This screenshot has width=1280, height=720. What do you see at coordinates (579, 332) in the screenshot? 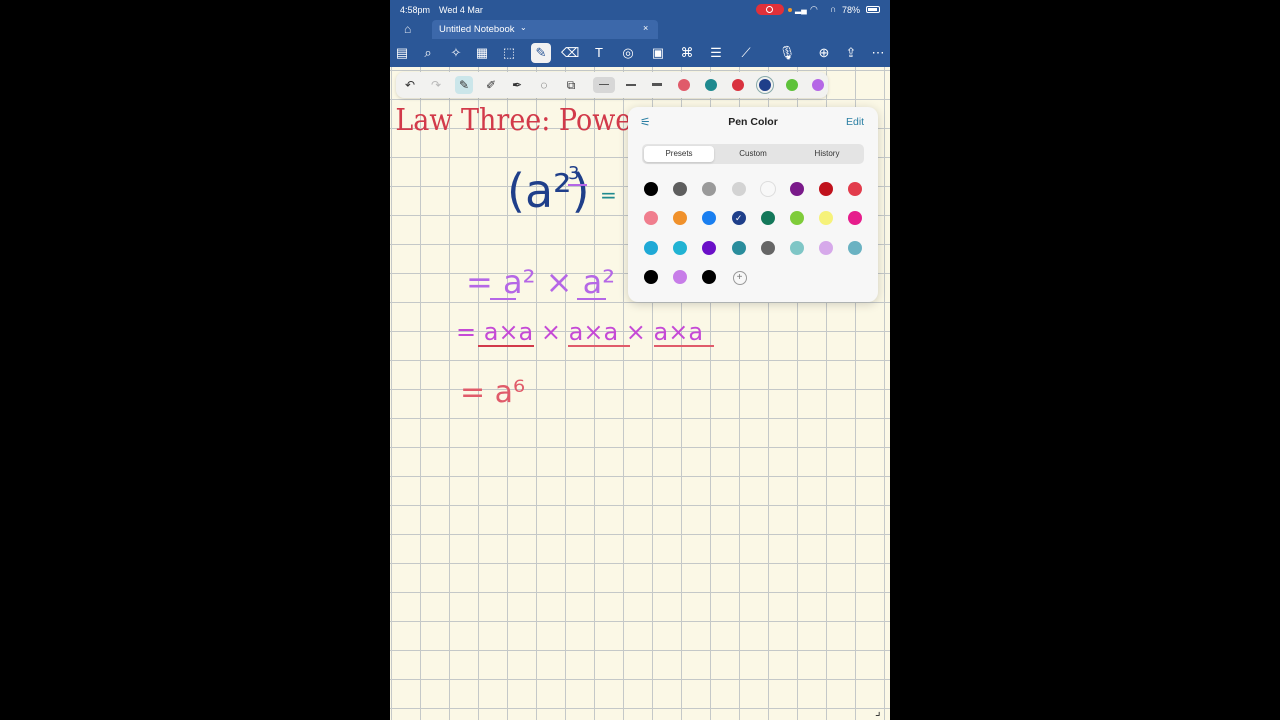
I see `line2-ink: = a×a × a×a × a×a` at bounding box center [579, 332].